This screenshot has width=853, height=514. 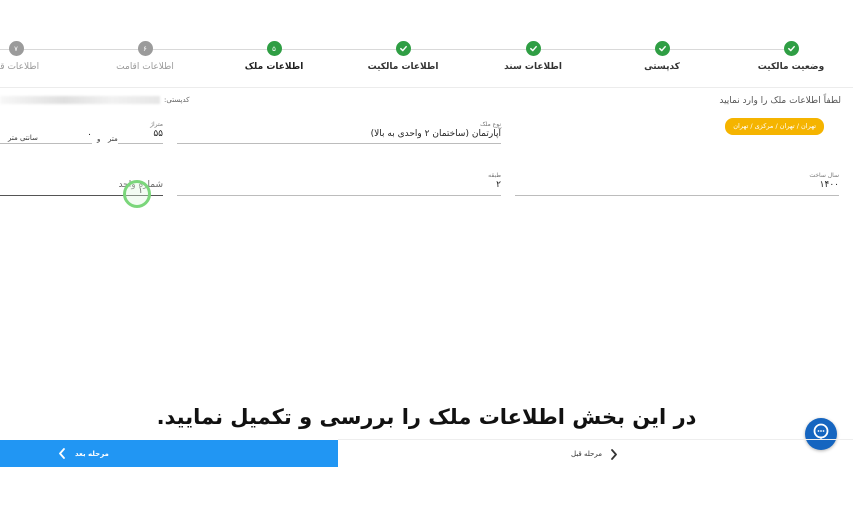 I want to click on next-step-button: مرحله بعد, so click(x=169, y=453).